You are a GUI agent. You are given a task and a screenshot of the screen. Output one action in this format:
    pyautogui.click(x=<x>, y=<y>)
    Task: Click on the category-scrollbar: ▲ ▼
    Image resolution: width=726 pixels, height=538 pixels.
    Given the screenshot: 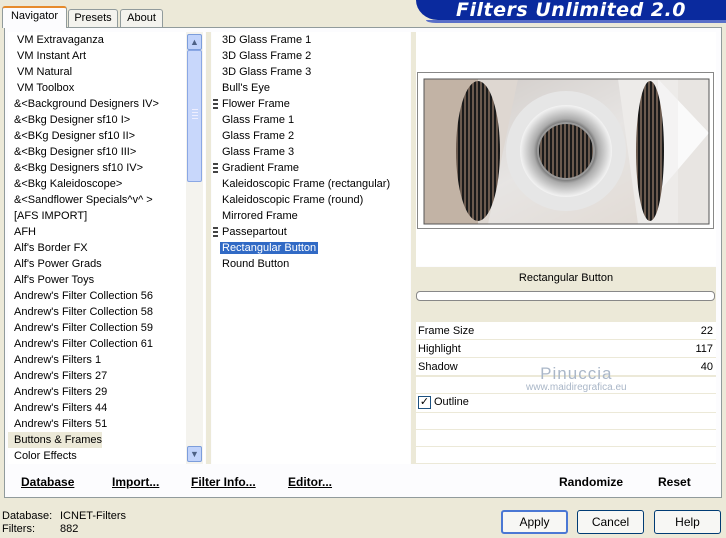 What is the action you would take?
    pyautogui.click(x=194, y=248)
    